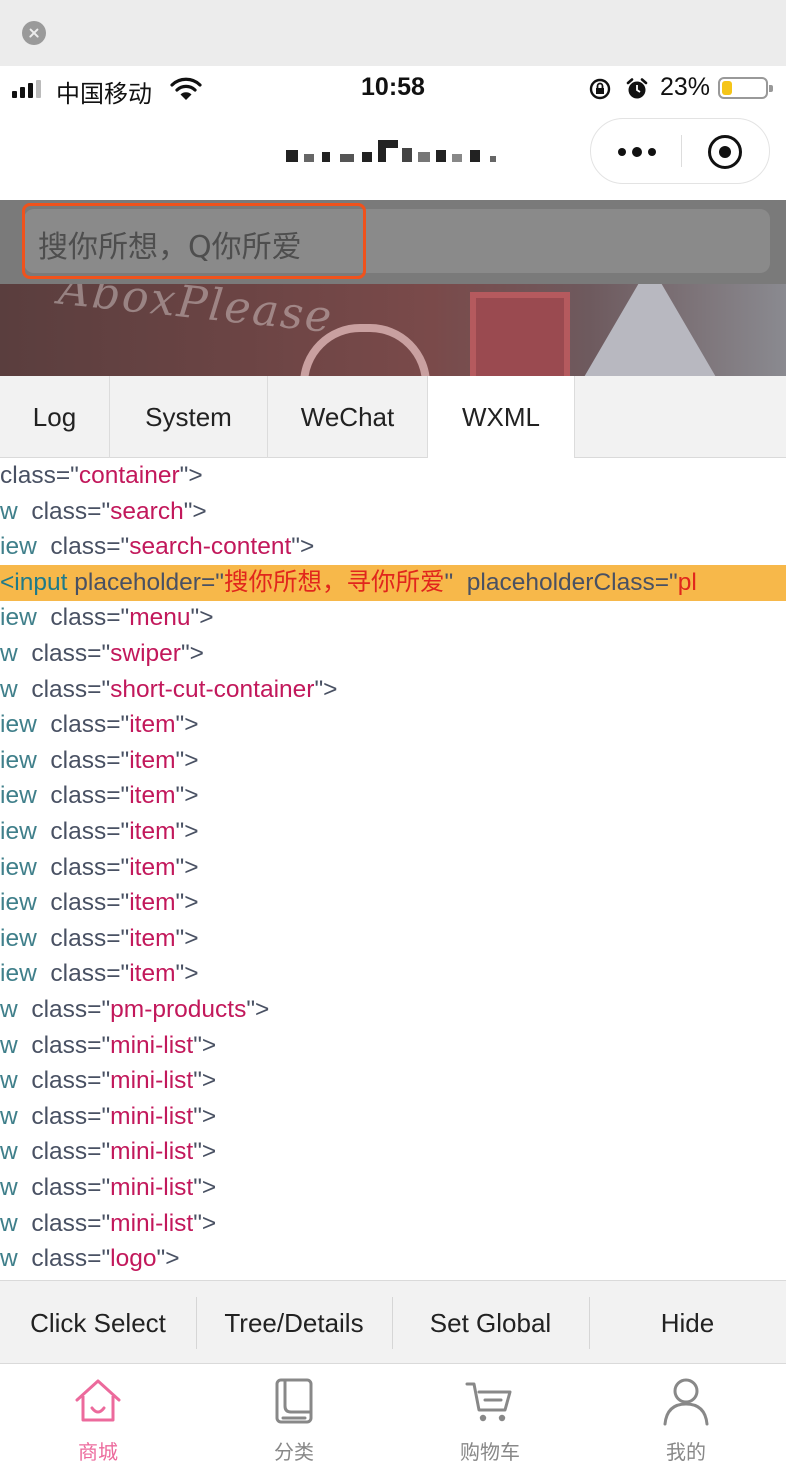  Describe the element at coordinates (34, 33) in the screenshot. I see `close-icon` at that location.